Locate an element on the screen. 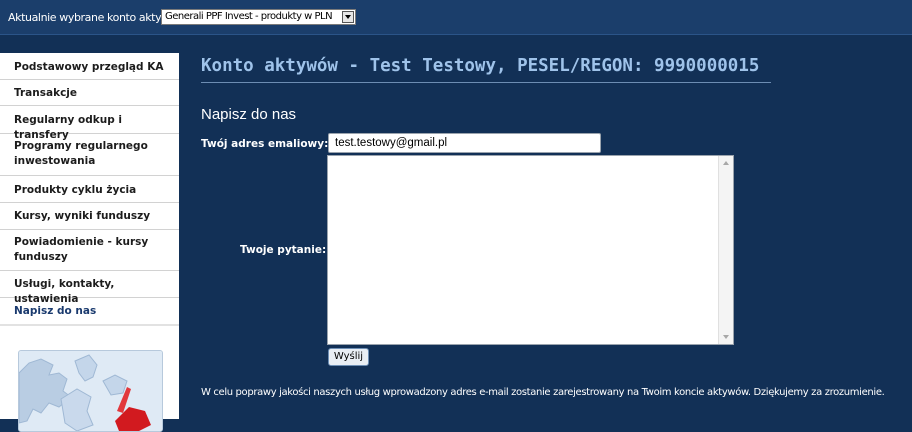 Image resolution: width=912 pixels, height=432 pixels. sidebar-item-lifecycle-products: Produkty cyklu życia is located at coordinates (89, 189).